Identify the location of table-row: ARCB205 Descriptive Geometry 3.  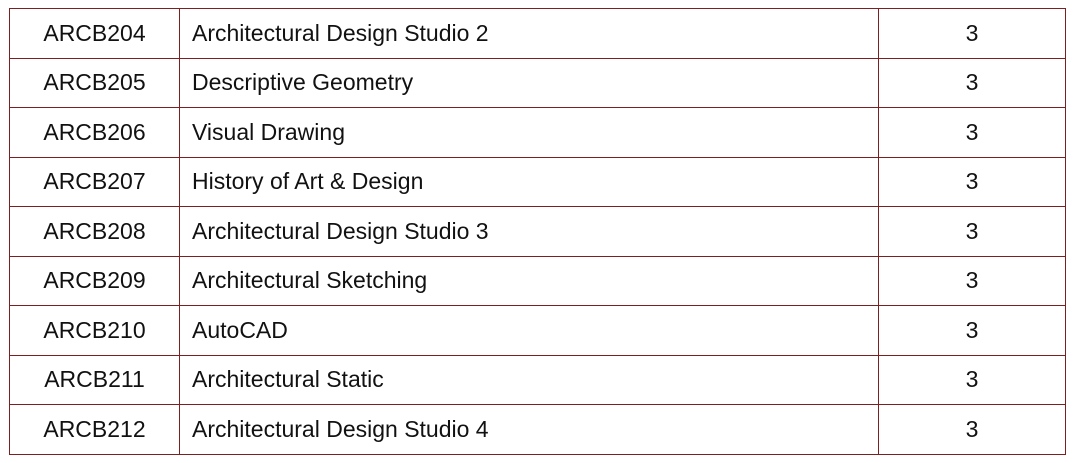
(537, 82).